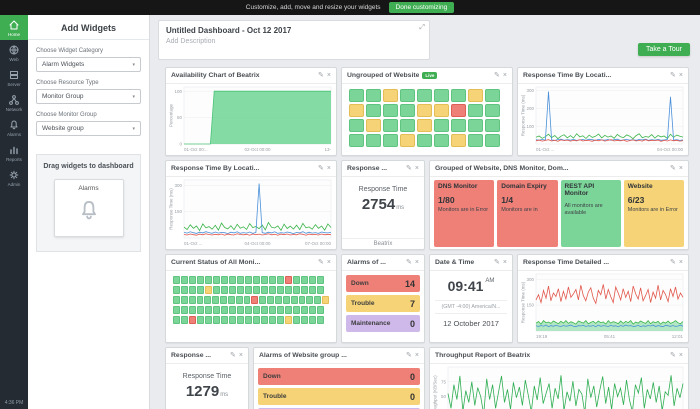 This screenshot has height=409, width=700. I want to click on dashboard-title-input: Untitled Dashboard - Oct 12 2017, so click(294, 29).